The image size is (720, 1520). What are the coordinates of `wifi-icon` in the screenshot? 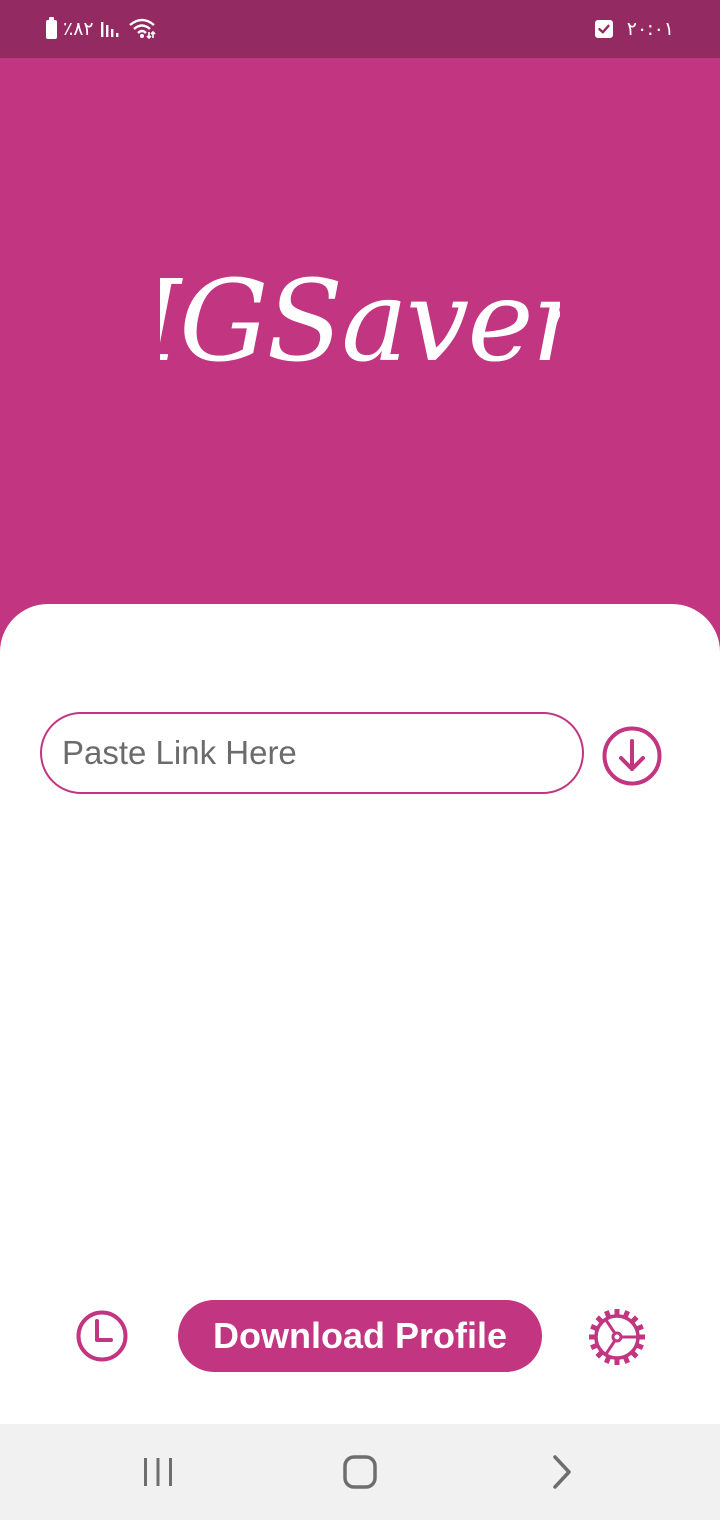 It's located at (142, 29).